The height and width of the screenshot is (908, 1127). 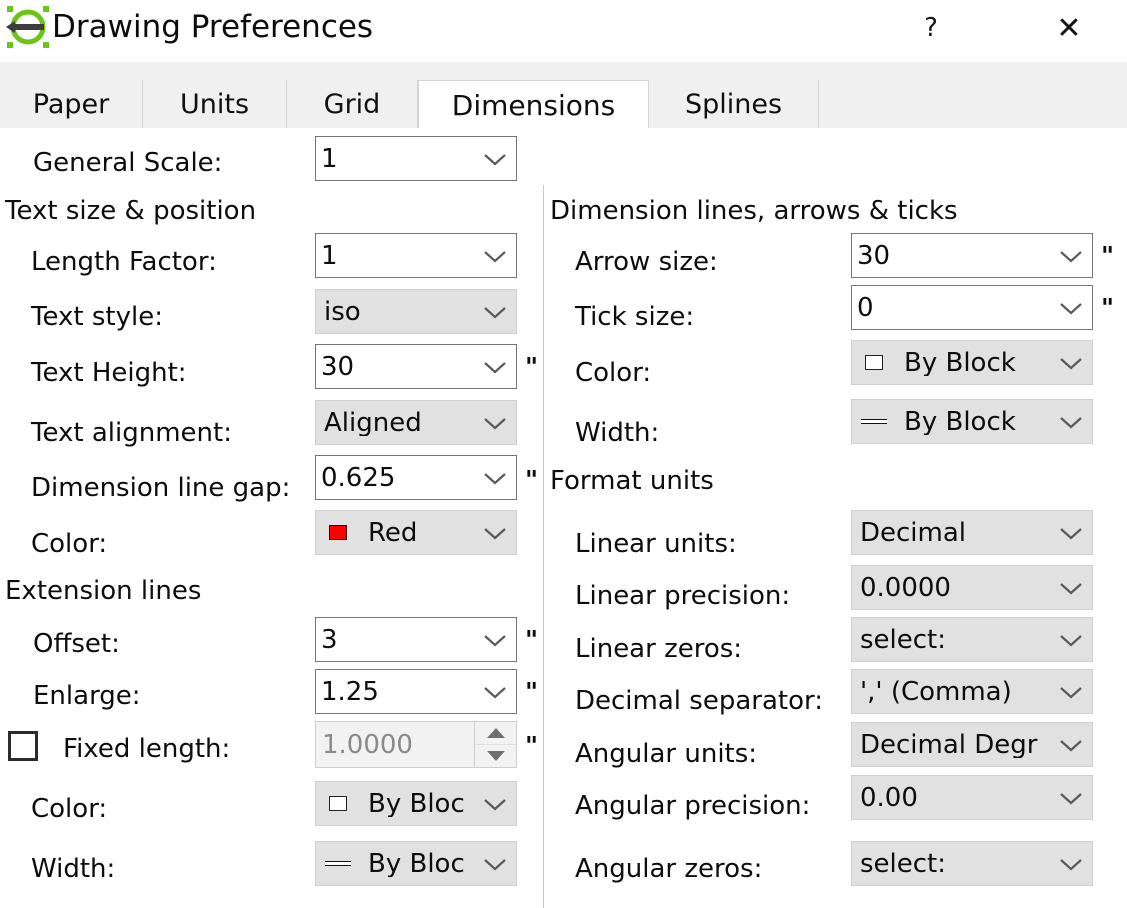 What do you see at coordinates (903, 639) in the screenshot?
I see `combo-linear-zeros-value: select:` at bounding box center [903, 639].